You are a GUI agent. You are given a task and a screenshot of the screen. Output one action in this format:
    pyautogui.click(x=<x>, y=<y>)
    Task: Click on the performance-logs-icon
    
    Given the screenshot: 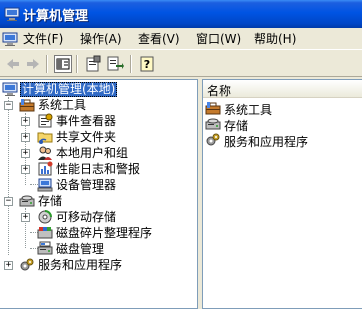 What is the action you would take?
    pyautogui.click(x=45, y=169)
    